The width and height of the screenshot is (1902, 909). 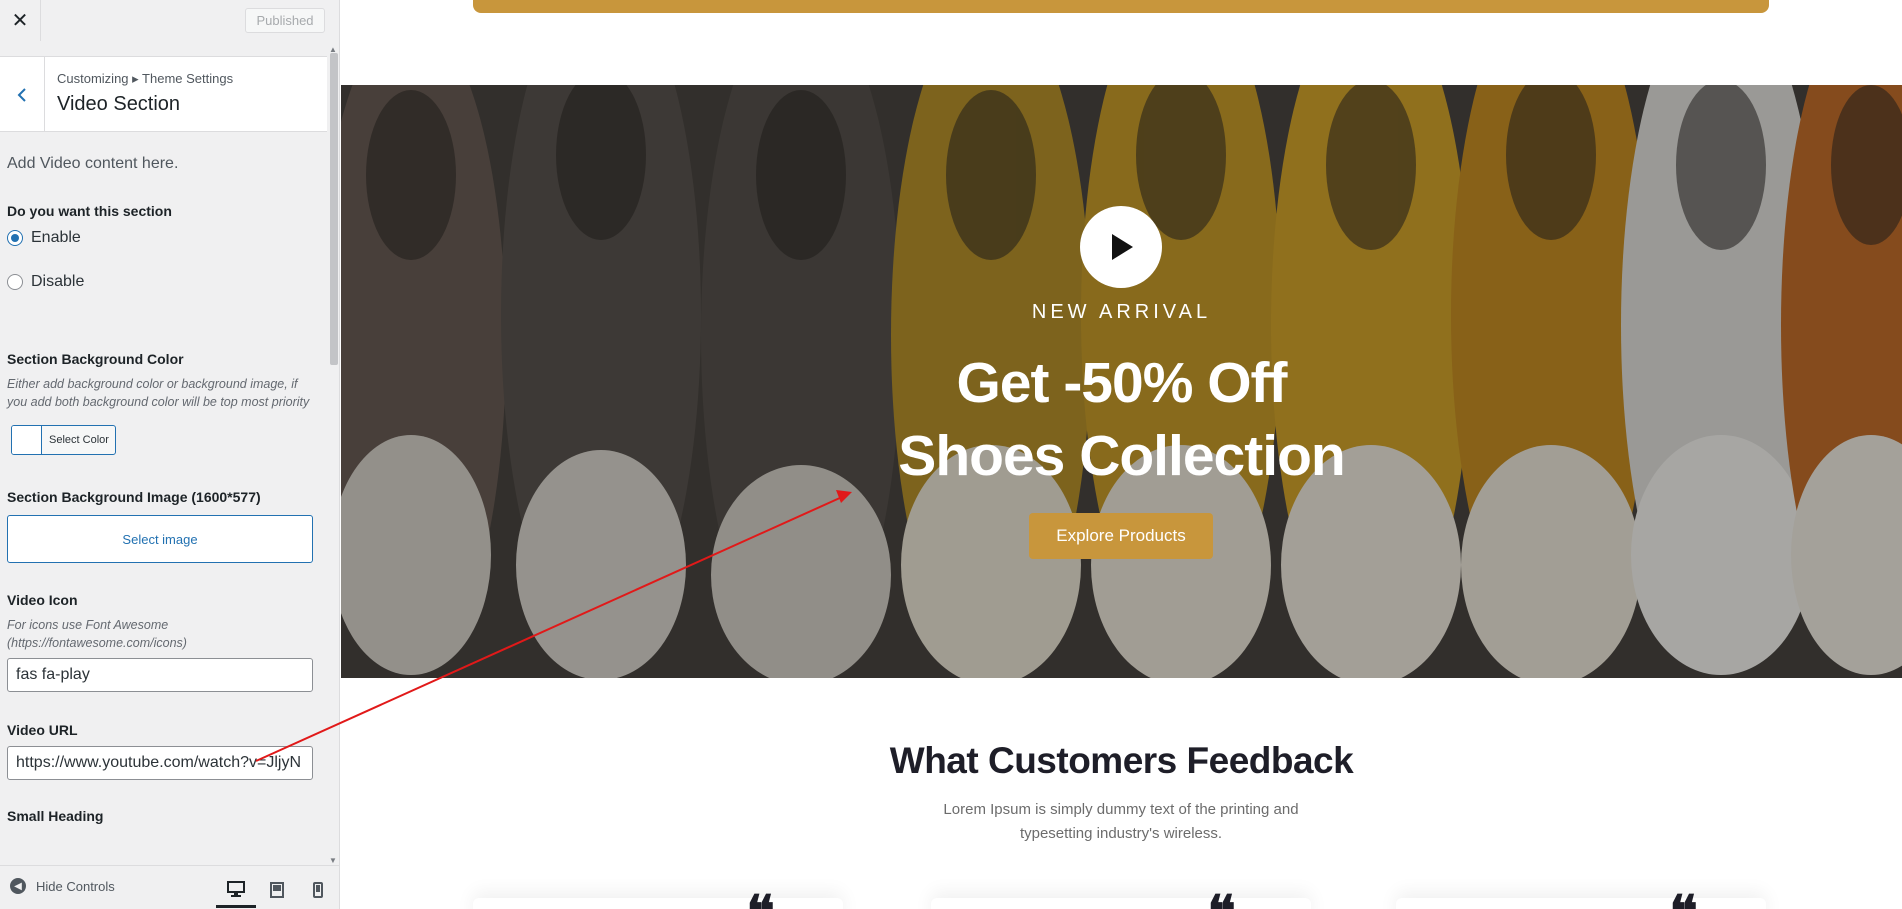 I want to click on chevron-left-icon, so click(x=21, y=94).